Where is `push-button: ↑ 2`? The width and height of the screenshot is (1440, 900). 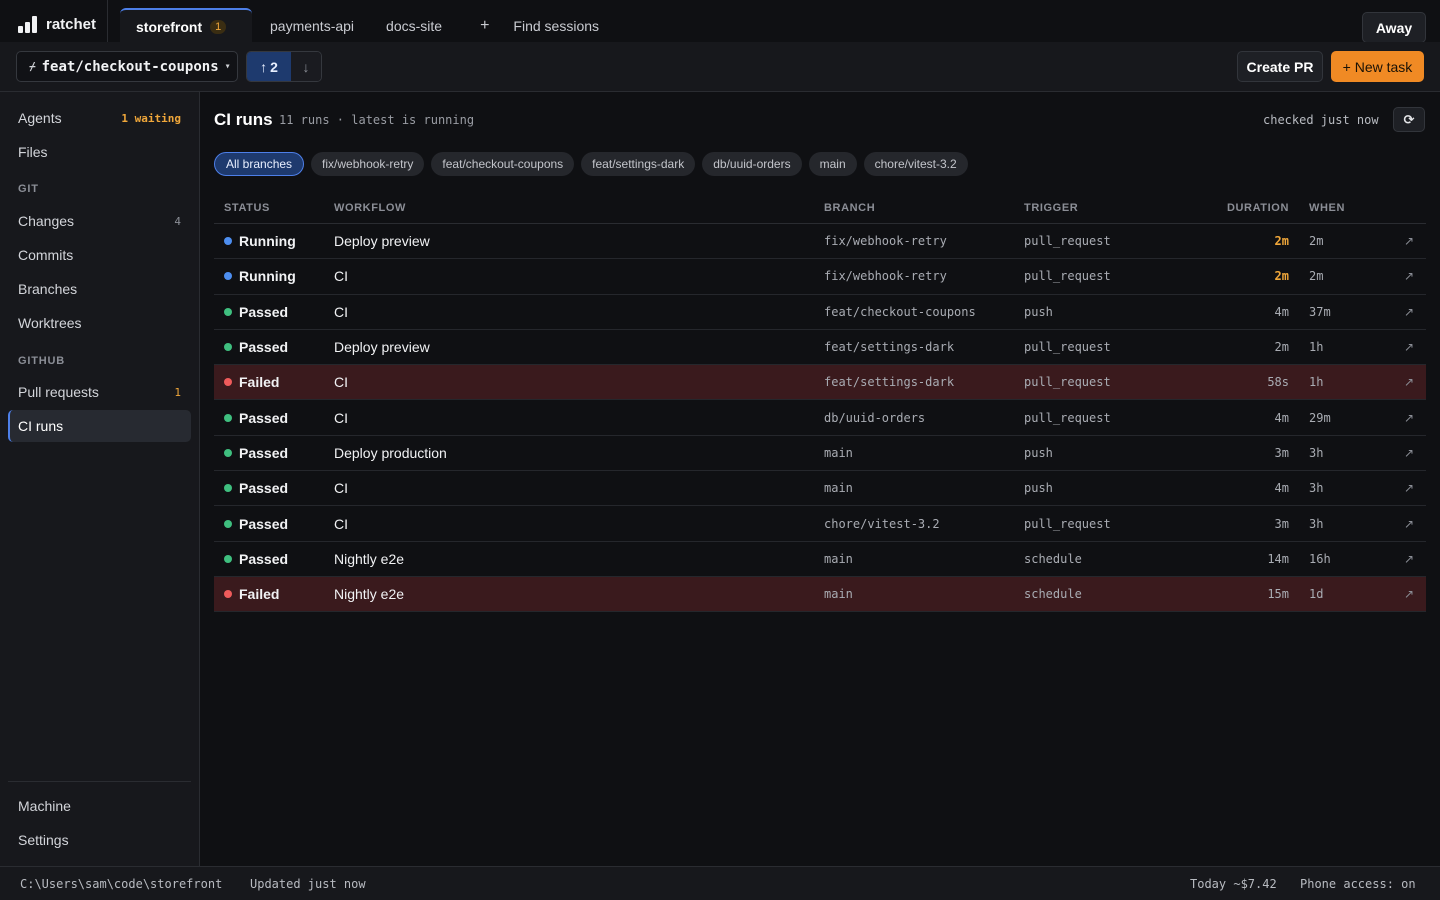 push-button: ↑ 2 is located at coordinates (269, 66).